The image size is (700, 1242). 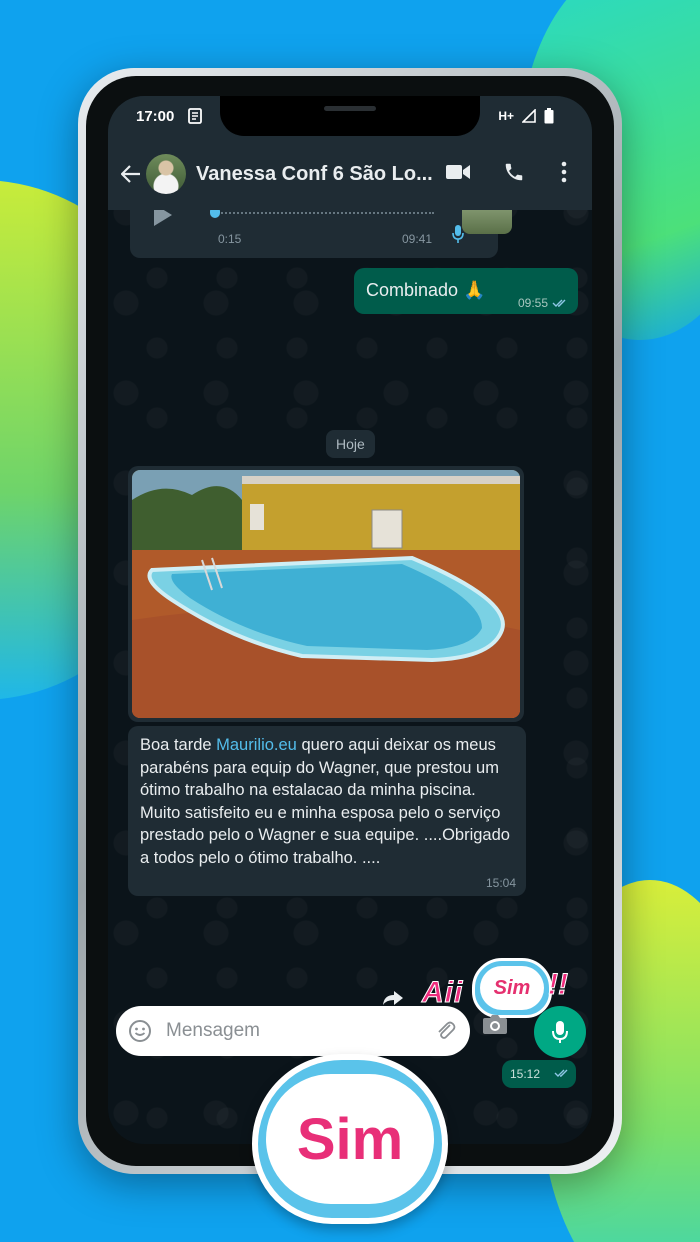 I want to click on voice-progress-track, so click(x=324, y=213).